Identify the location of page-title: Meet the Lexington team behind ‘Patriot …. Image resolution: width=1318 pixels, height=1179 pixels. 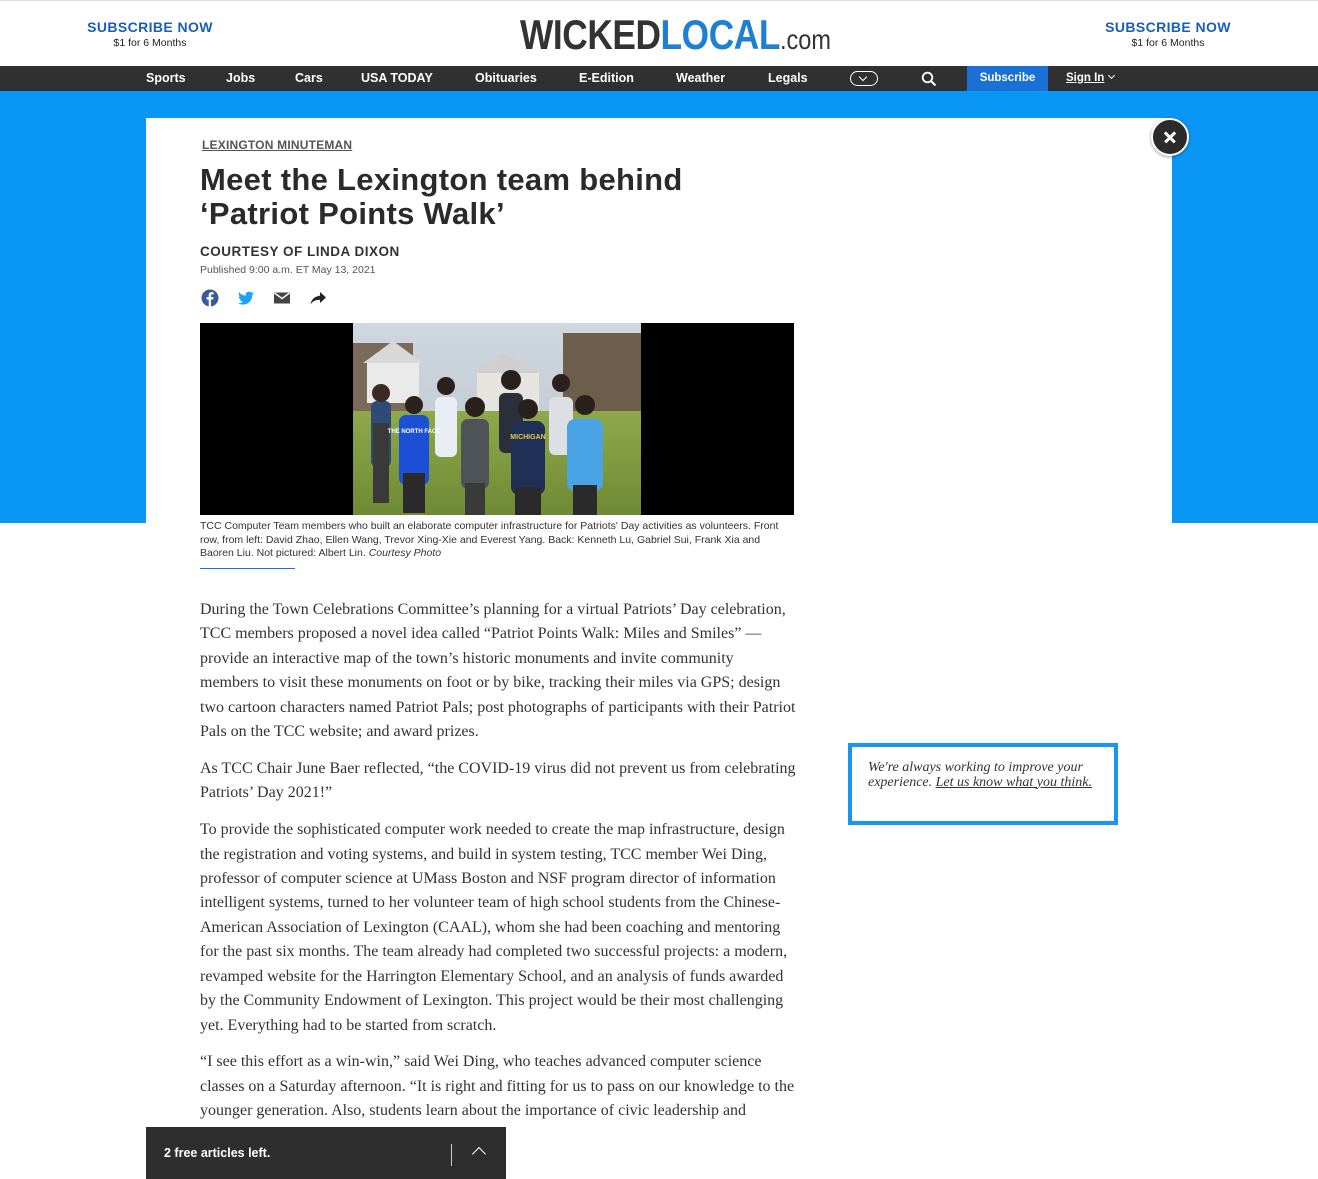
(500, 197).